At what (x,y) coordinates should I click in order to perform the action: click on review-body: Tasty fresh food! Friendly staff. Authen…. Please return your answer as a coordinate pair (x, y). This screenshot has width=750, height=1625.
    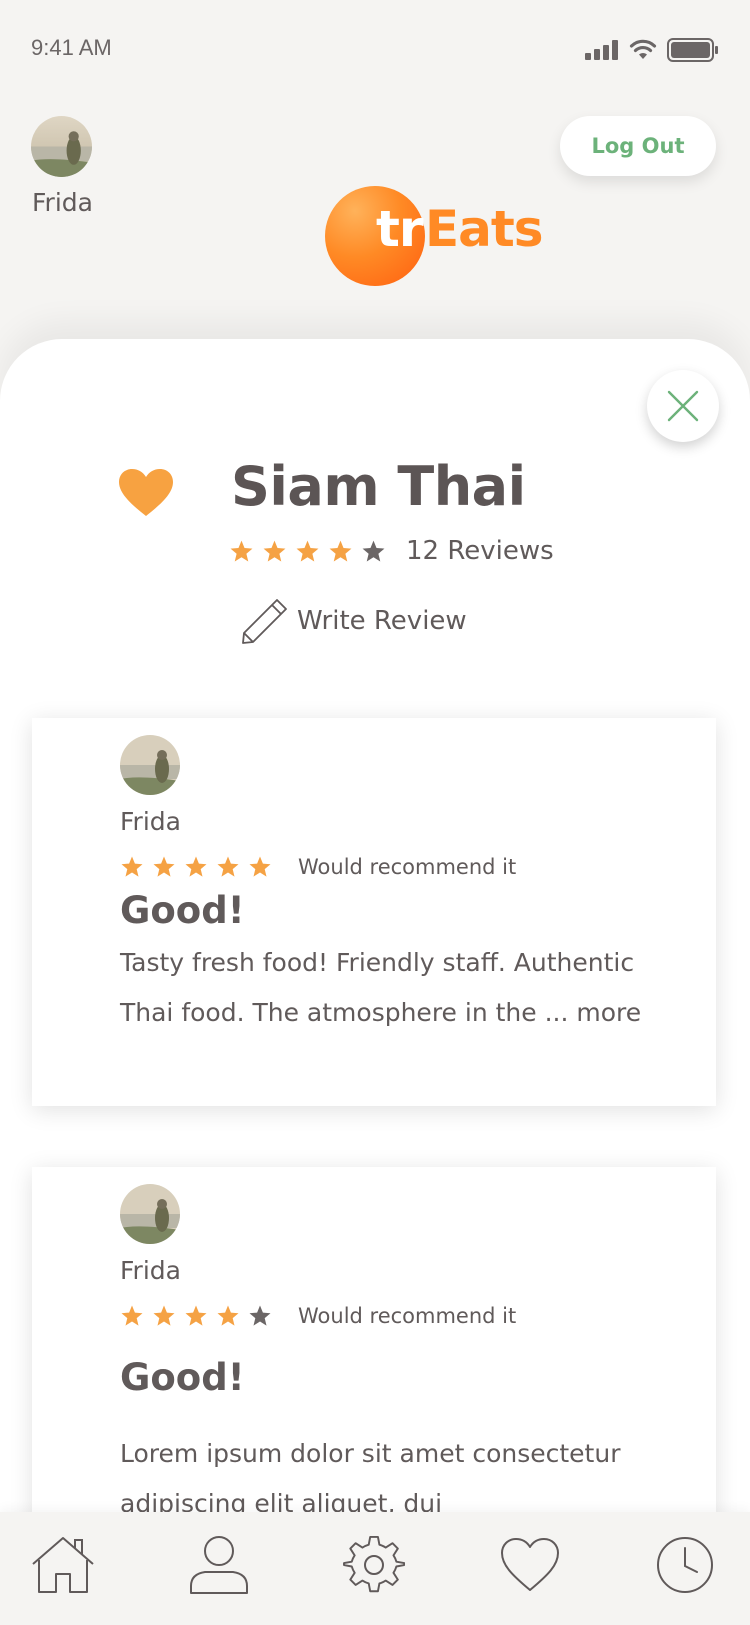
    Looking at the image, I should click on (381, 987).